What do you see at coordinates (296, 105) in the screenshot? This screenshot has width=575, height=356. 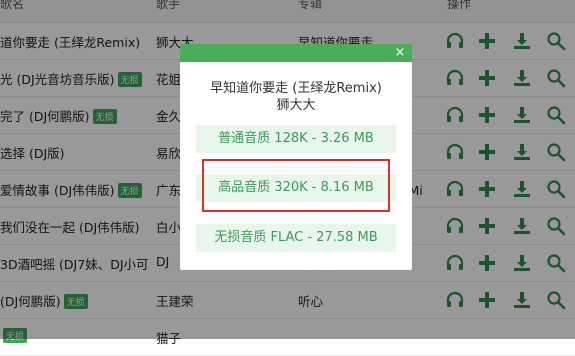 I see `dialog-song-artist: 狮大大` at bounding box center [296, 105].